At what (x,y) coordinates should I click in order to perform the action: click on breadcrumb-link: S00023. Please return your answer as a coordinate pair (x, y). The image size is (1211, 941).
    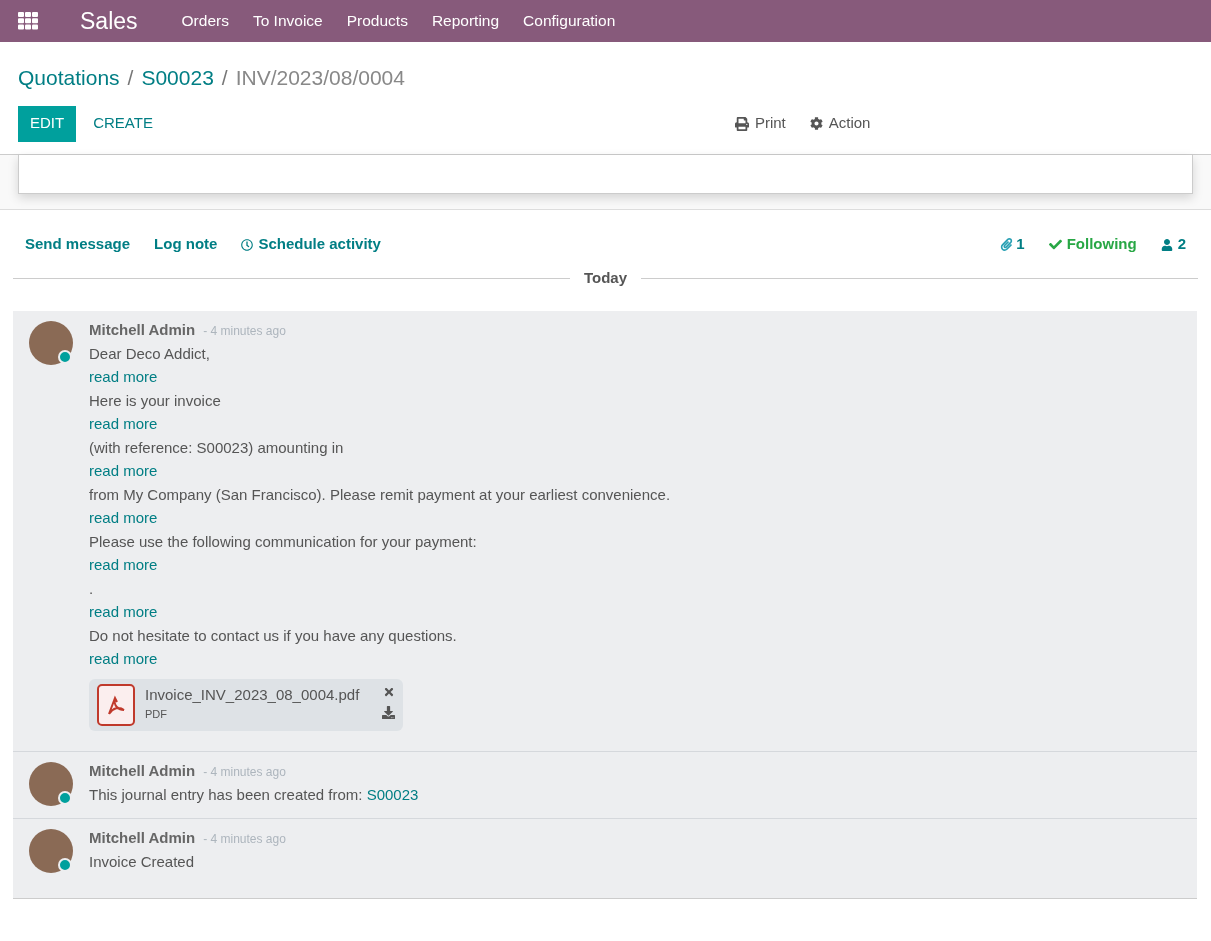
    Looking at the image, I should click on (177, 78).